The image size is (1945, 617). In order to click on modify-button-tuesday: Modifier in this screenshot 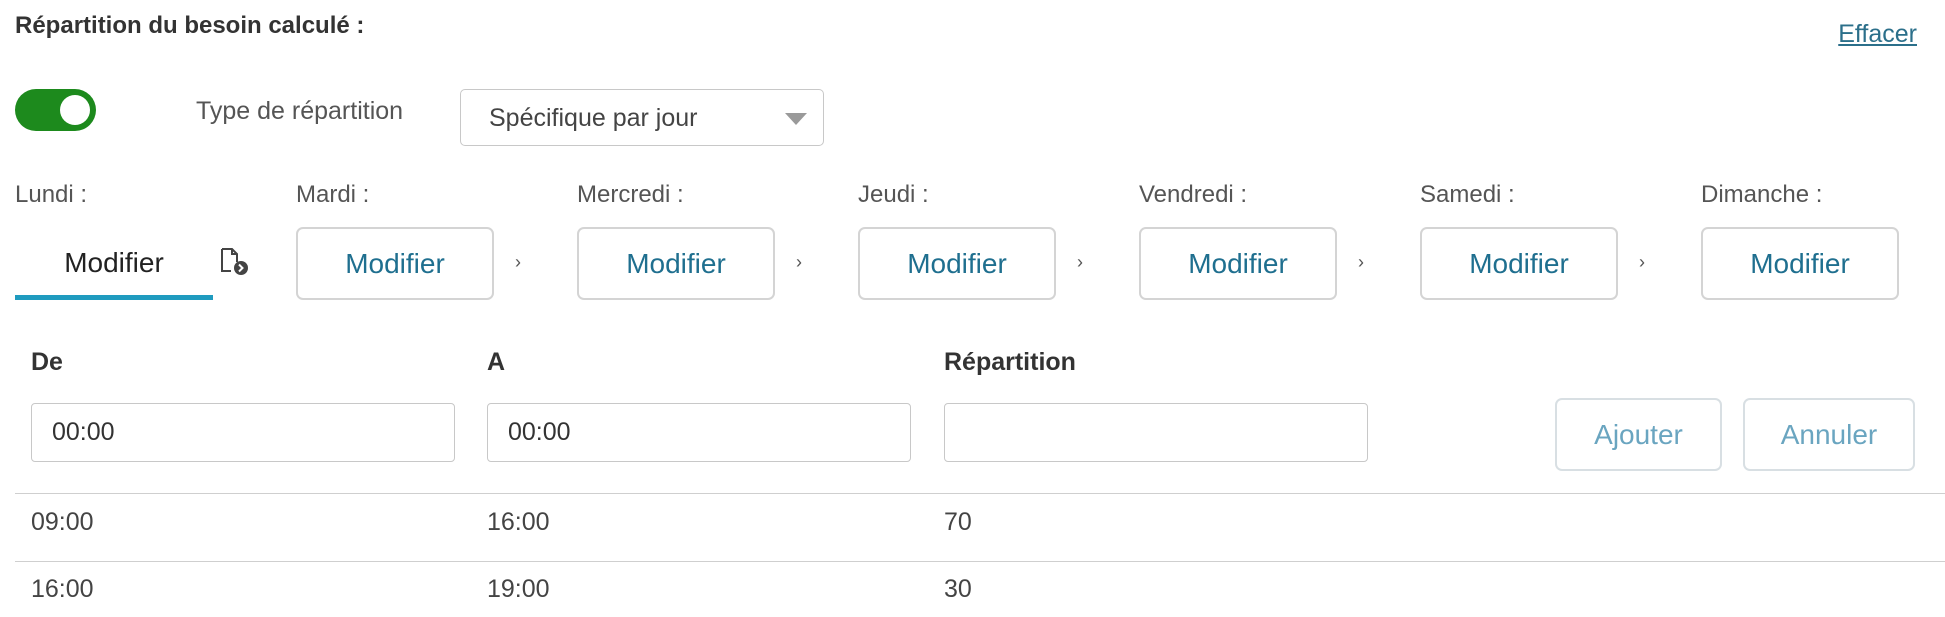, I will do `click(395, 263)`.